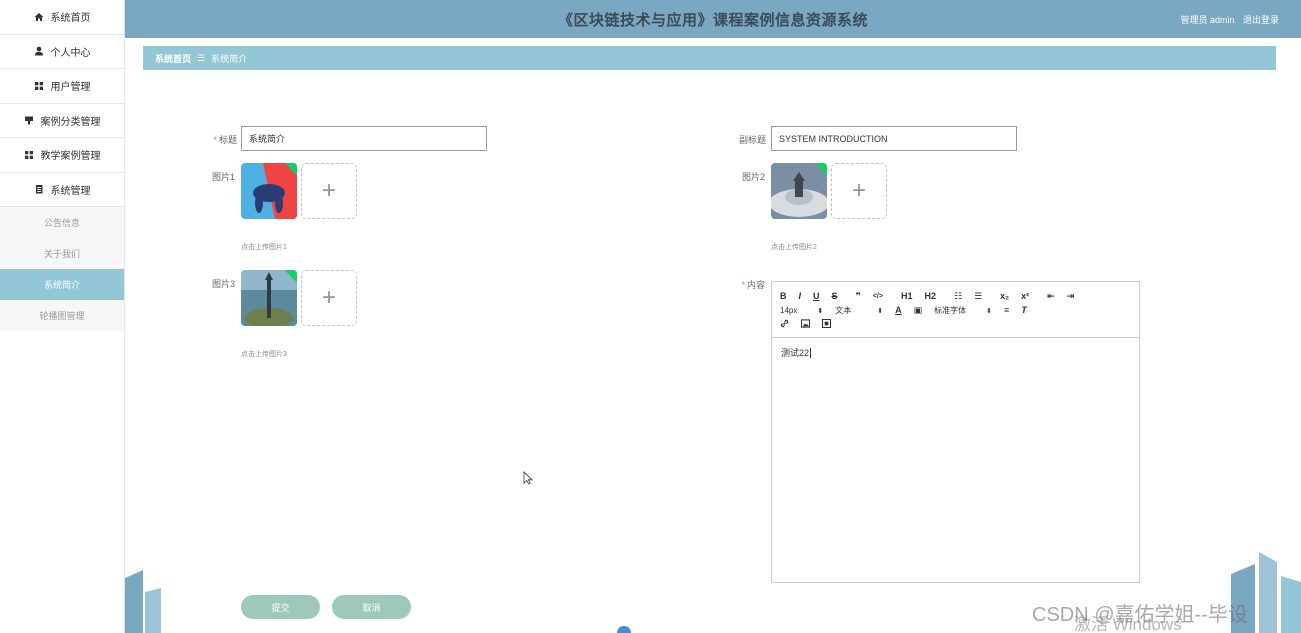 The width and height of the screenshot is (1301, 633). Describe the element at coordinates (280, 607) in the screenshot. I see `submit-button: 提交` at that location.